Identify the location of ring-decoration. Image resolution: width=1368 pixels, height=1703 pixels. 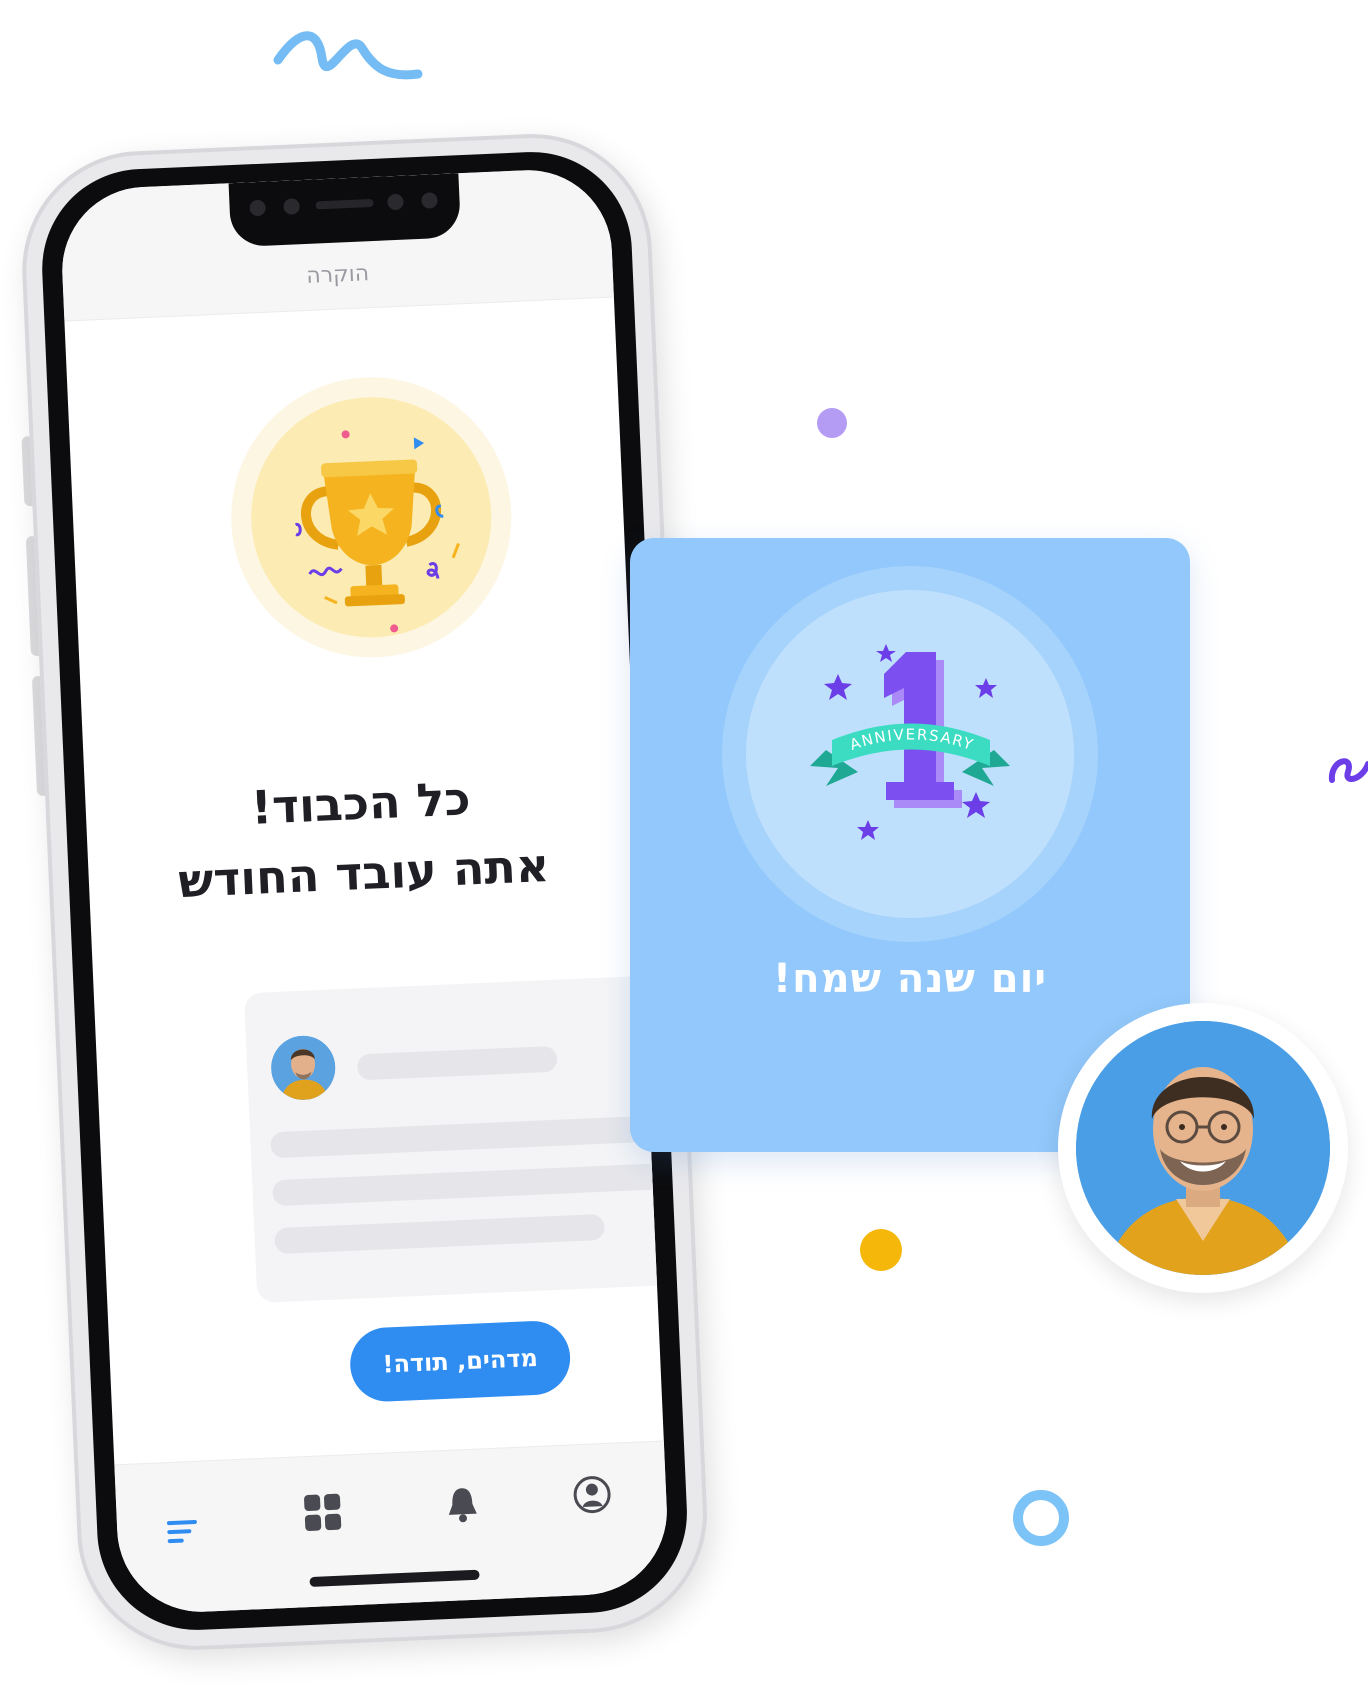
(1041, 1518).